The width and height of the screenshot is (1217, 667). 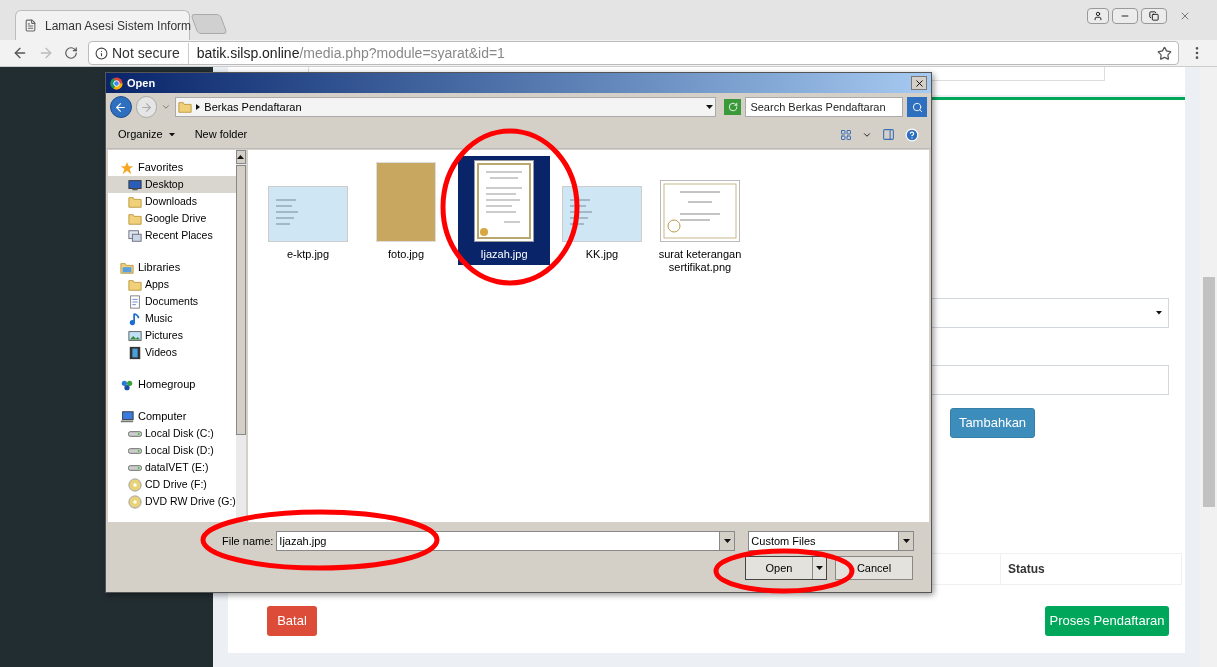 What do you see at coordinates (506, 541) in the screenshot?
I see `file-name-field: Ijazah.jpg` at bounding box center [506, 541].